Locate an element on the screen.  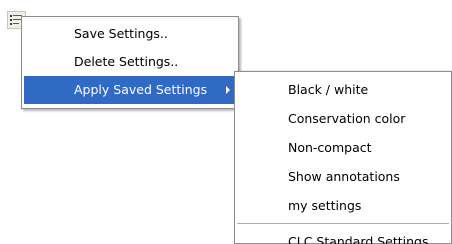
submenu-item-my-settings: my settings is located at coordinates (343, 205).